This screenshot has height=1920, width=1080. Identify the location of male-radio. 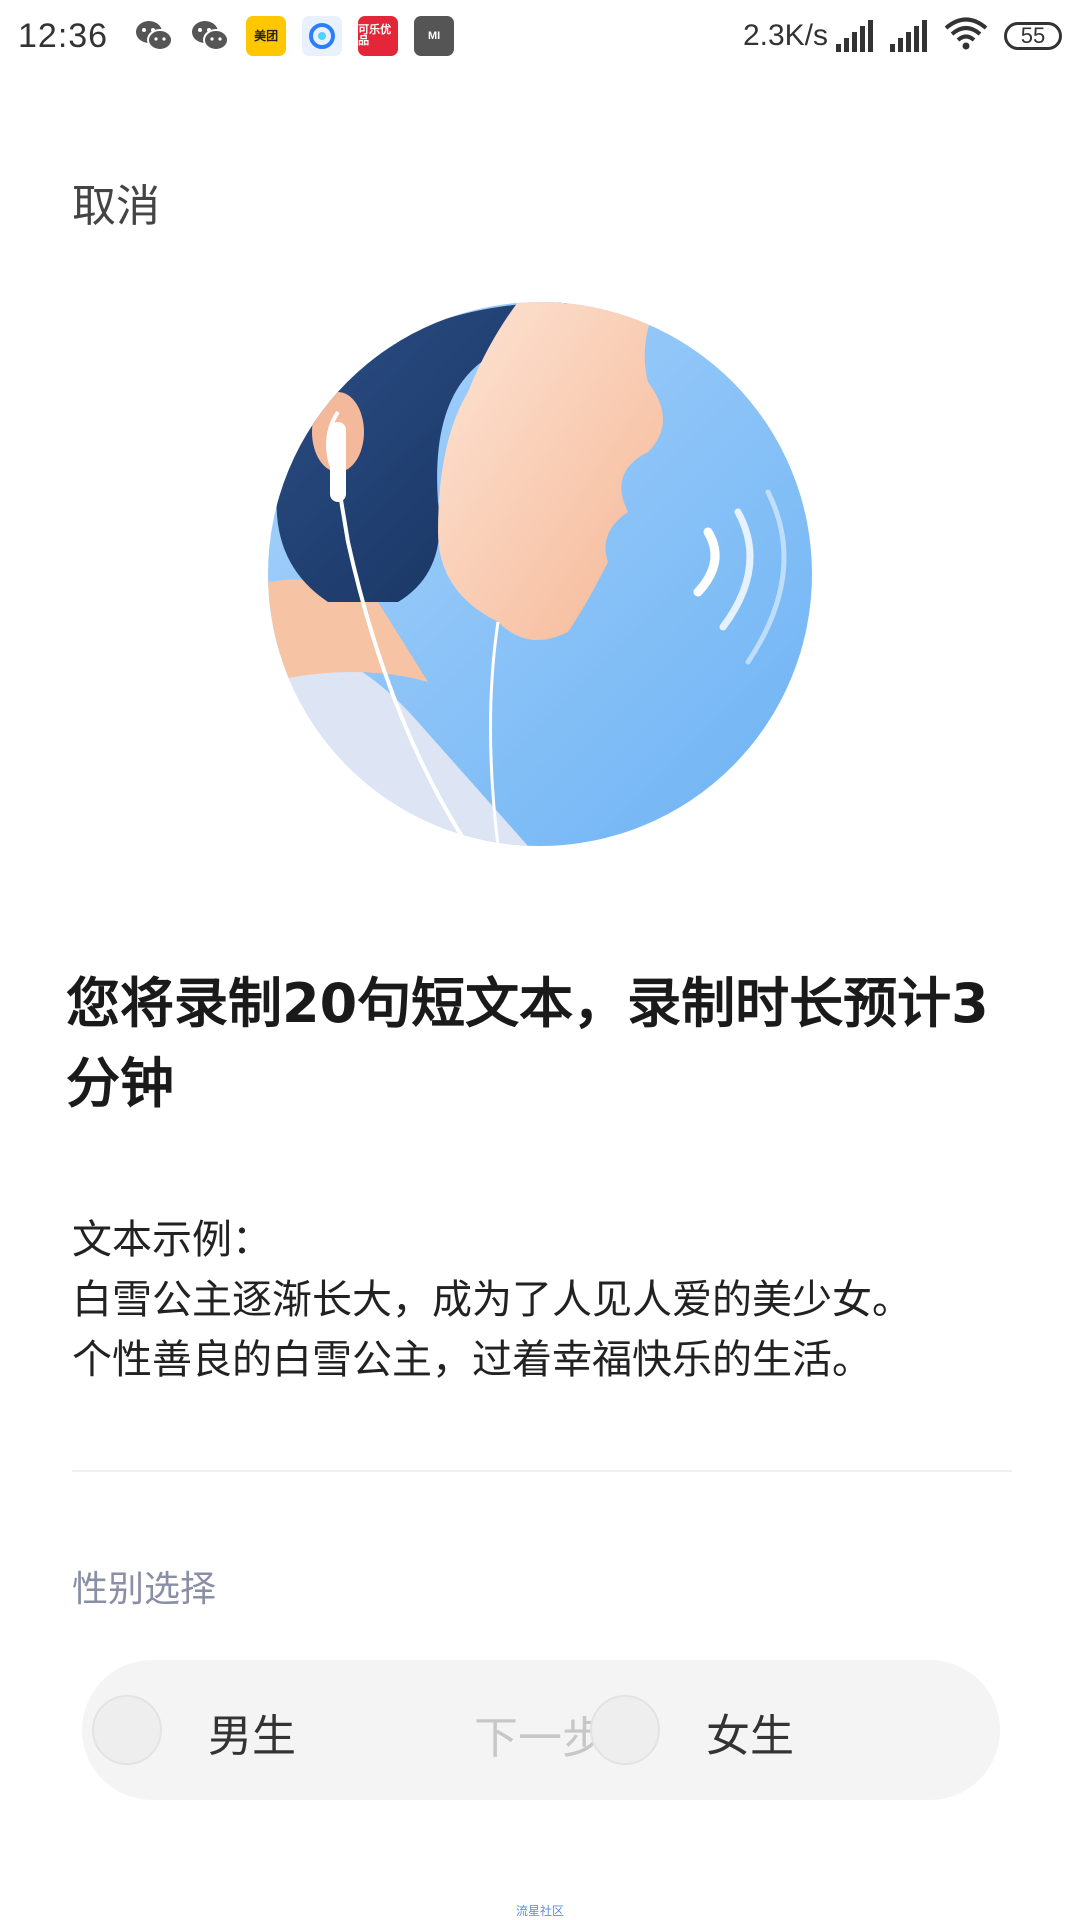
(127, 1730).